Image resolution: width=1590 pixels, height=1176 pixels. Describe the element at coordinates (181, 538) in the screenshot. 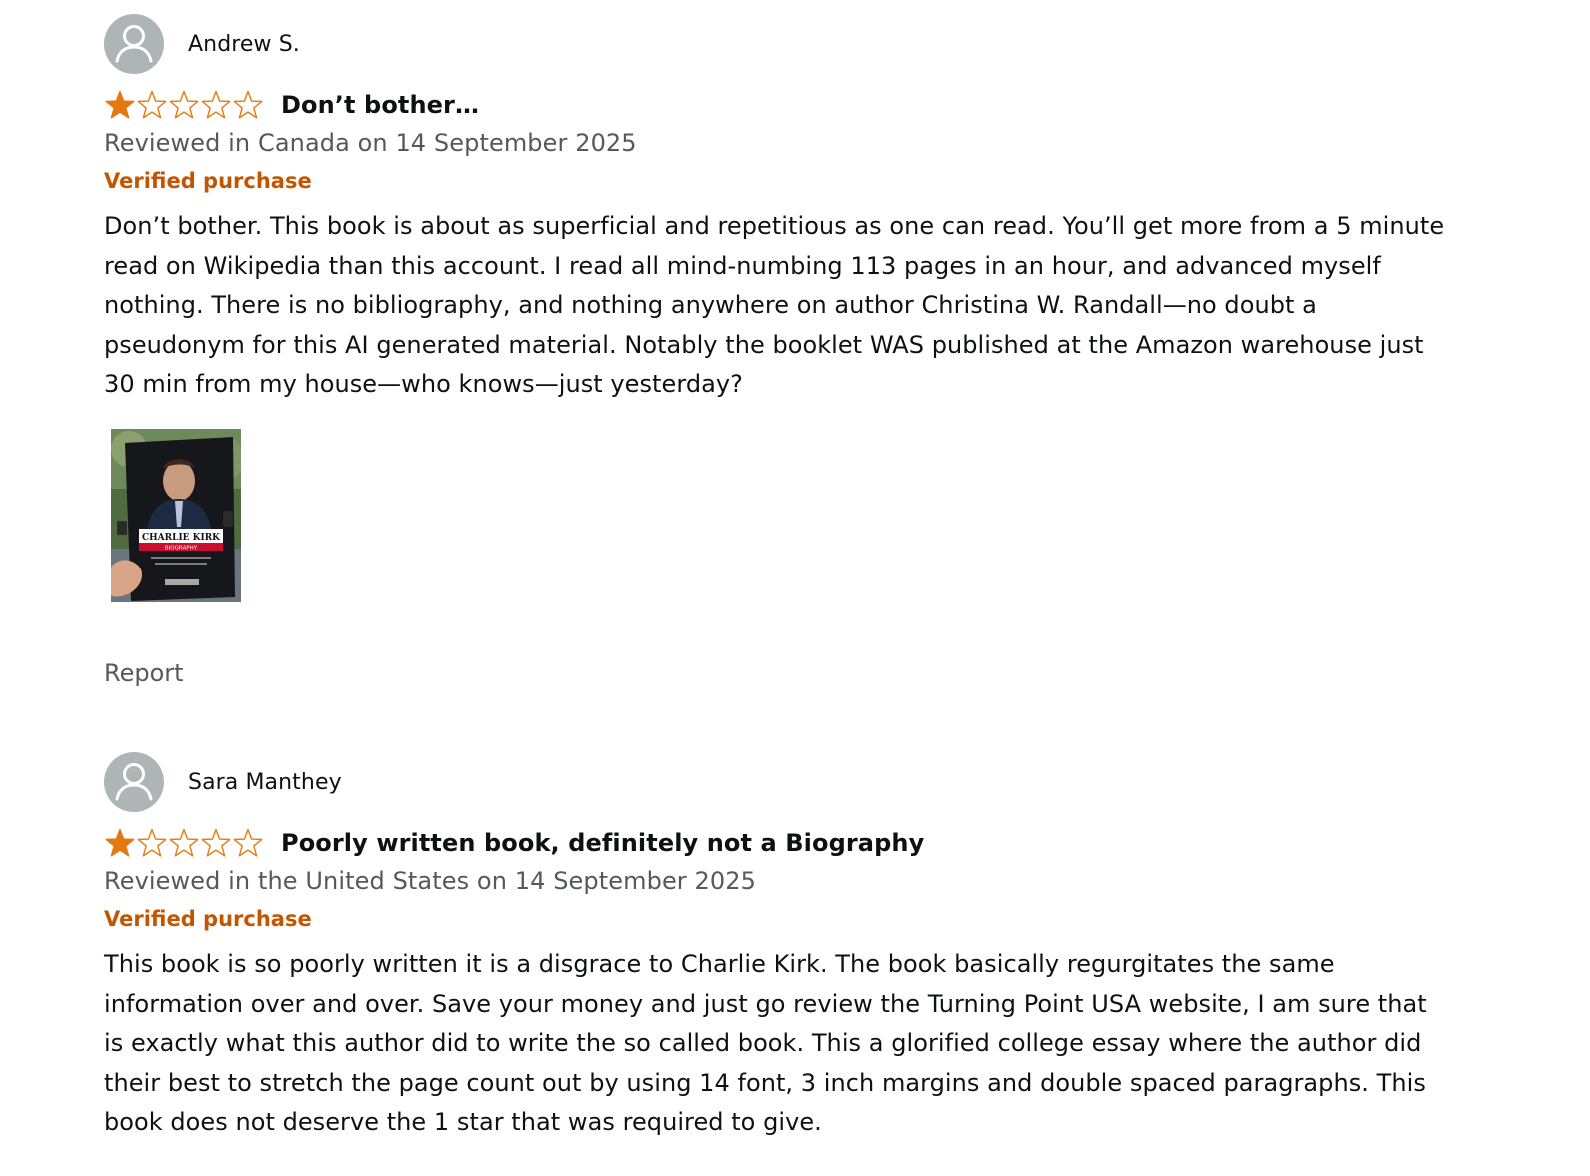

I see `cover-title: CHARLIE KIRK` at that location.